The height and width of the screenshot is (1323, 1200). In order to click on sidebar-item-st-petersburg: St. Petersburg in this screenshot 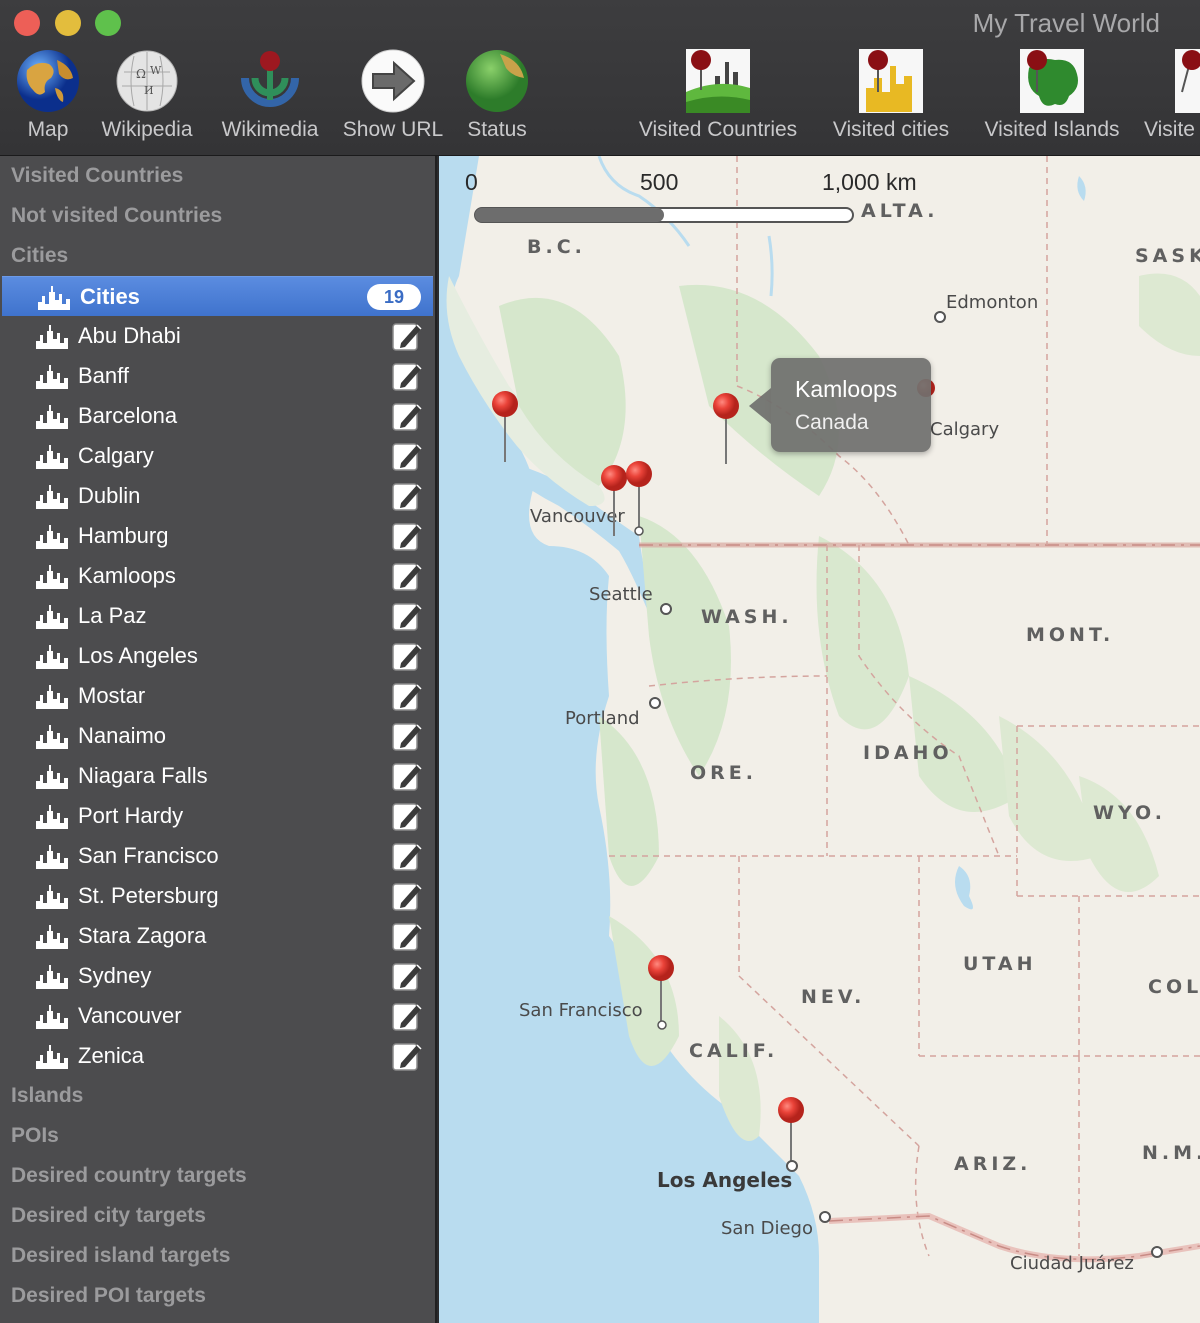, I will do `click(217, 896)`.